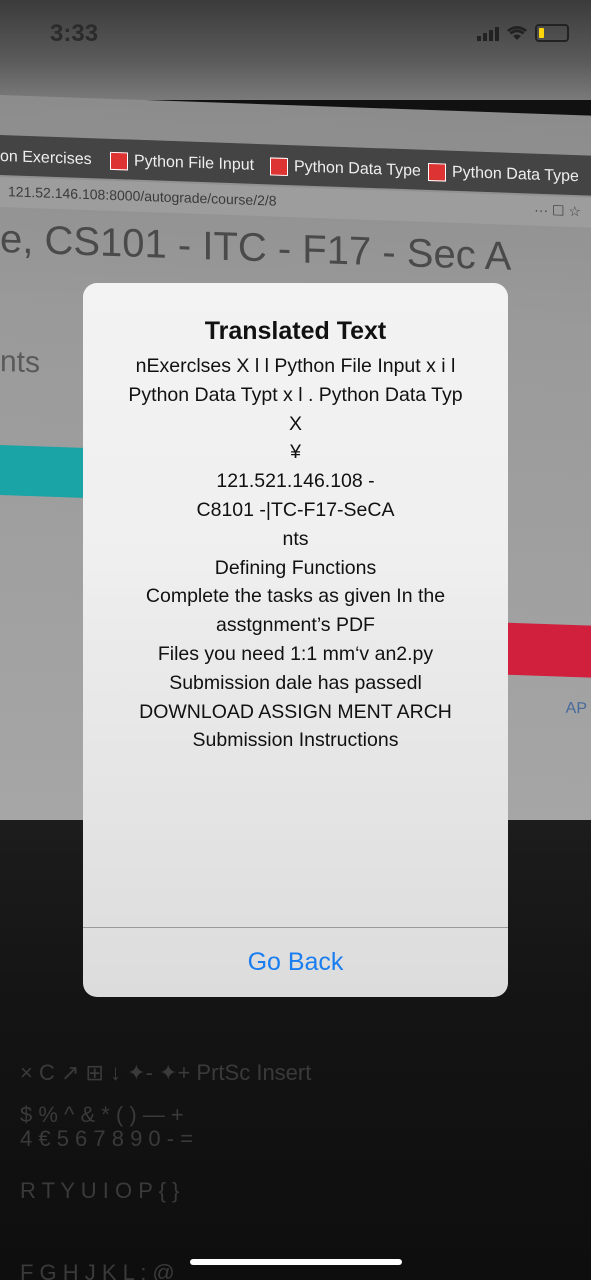 This screenshot has height=1280, width=591. I want to click on browser-tab: Python File Input×, so click(185, 163).